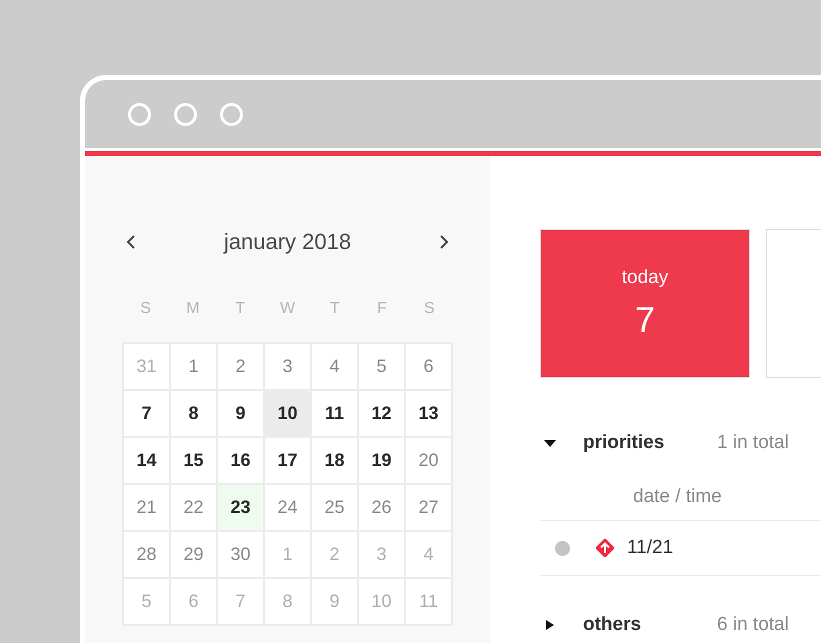 This screenshot has height=643, width=821. What do you see at coordinates (287, 309) in the screenshot?
I see `weekday-label: W` at bounding box center [287, 309].